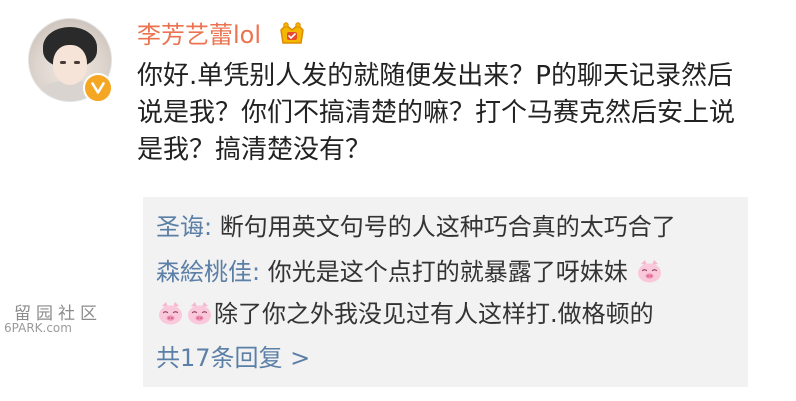  I want to click on avatar-eye-left, so click(63, 62).